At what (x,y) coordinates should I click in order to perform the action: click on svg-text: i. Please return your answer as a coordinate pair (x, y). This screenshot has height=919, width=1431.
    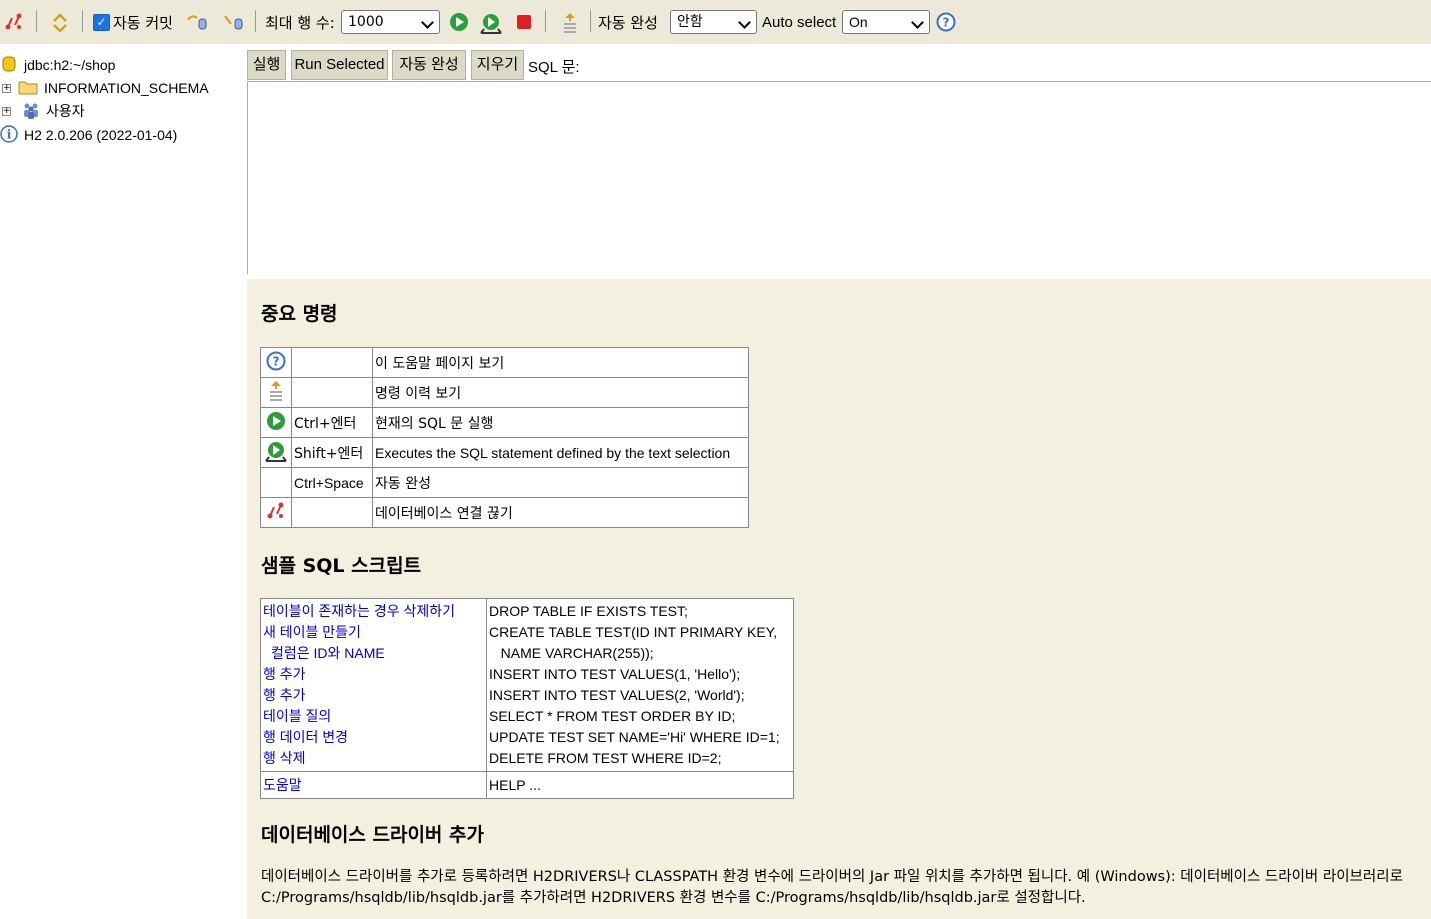
    Looking at the image, I should click on (9, 135).